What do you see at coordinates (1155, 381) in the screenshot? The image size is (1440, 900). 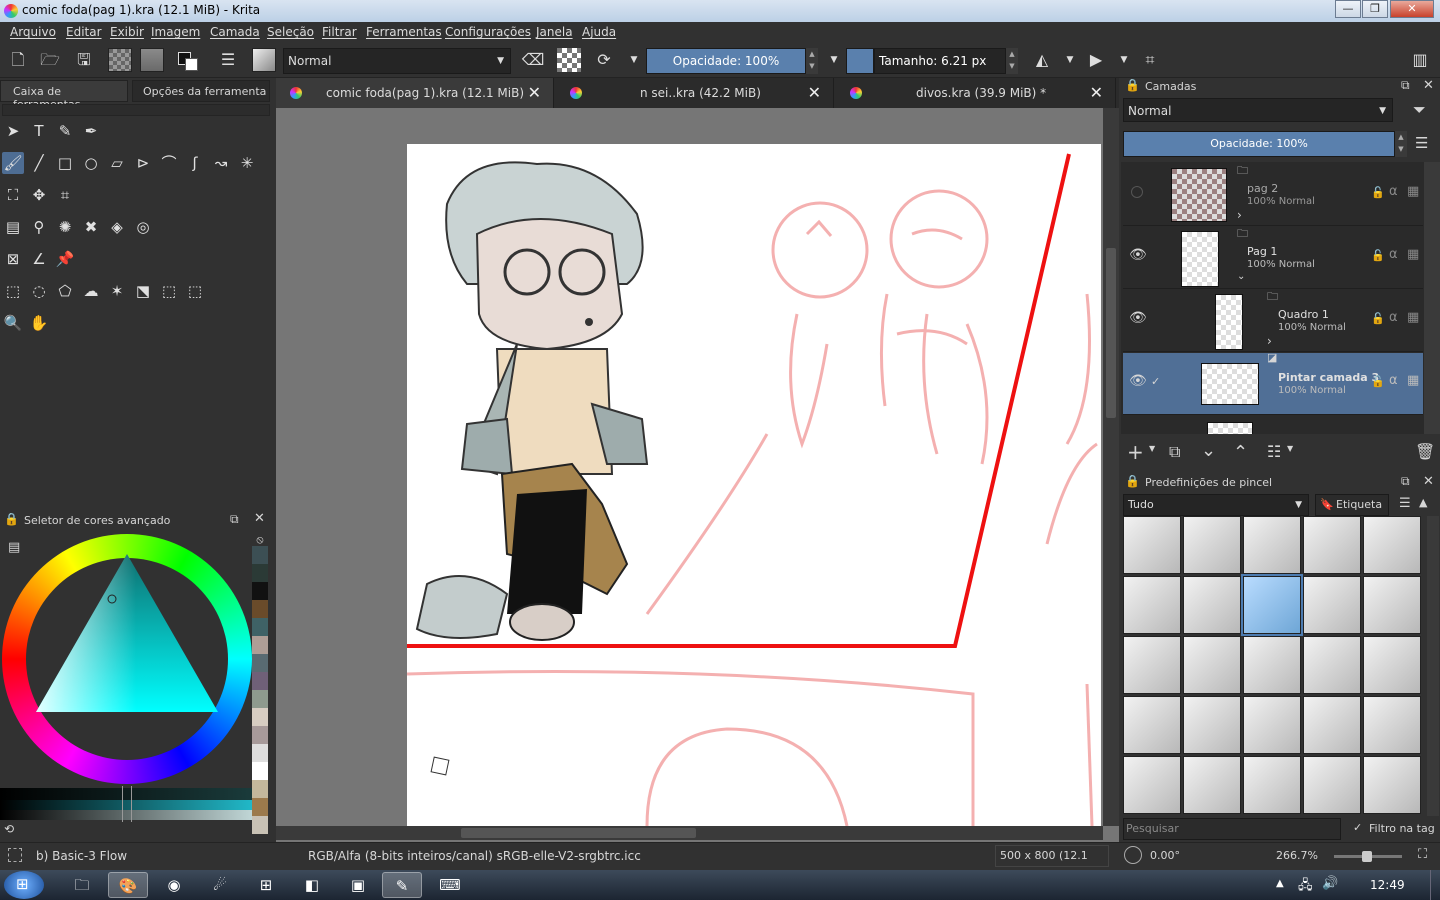 I see `checkmark-icon: ✓` at bounding box center [1155, 381].